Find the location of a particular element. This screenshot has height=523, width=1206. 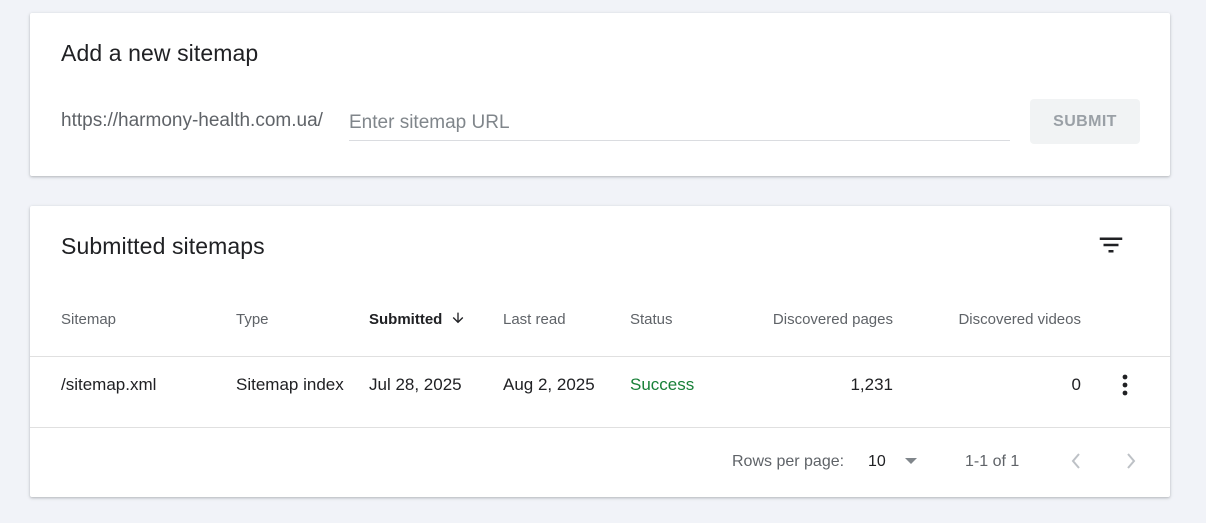

arrow-drop-down-icon is located at coordinates (911, 461).